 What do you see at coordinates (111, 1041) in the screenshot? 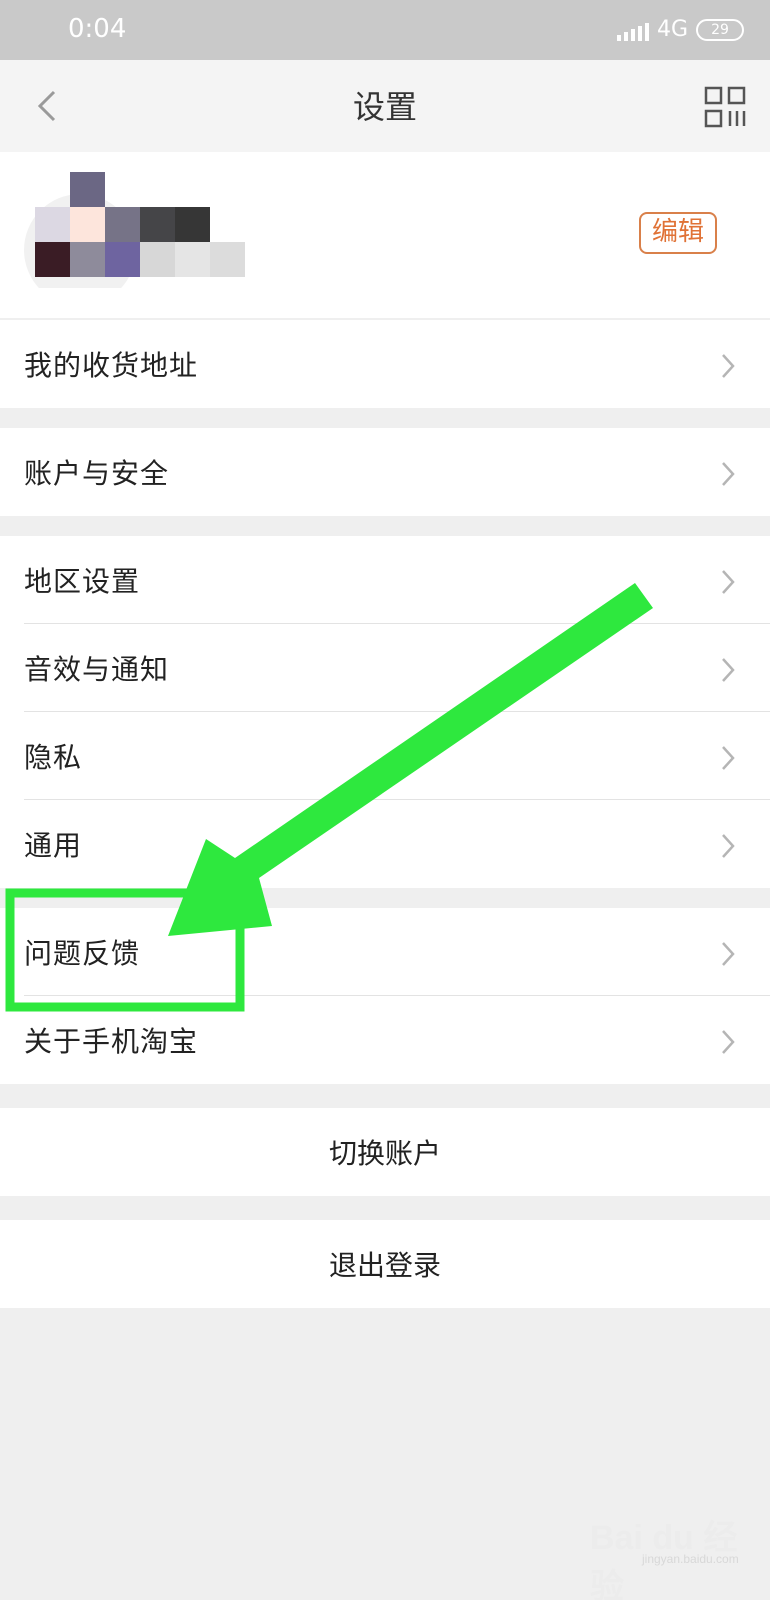
I see `menu-label: 关于手机淘宝` at bounding box center [111, 1041].